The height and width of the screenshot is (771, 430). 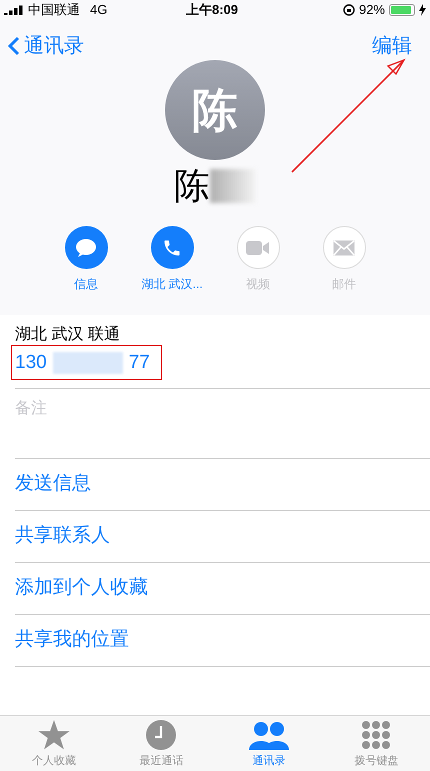 What do you see at coordinates (215, 110) in the screenshot?
I see `avatar: 陈` at bounding box center [215, 110].